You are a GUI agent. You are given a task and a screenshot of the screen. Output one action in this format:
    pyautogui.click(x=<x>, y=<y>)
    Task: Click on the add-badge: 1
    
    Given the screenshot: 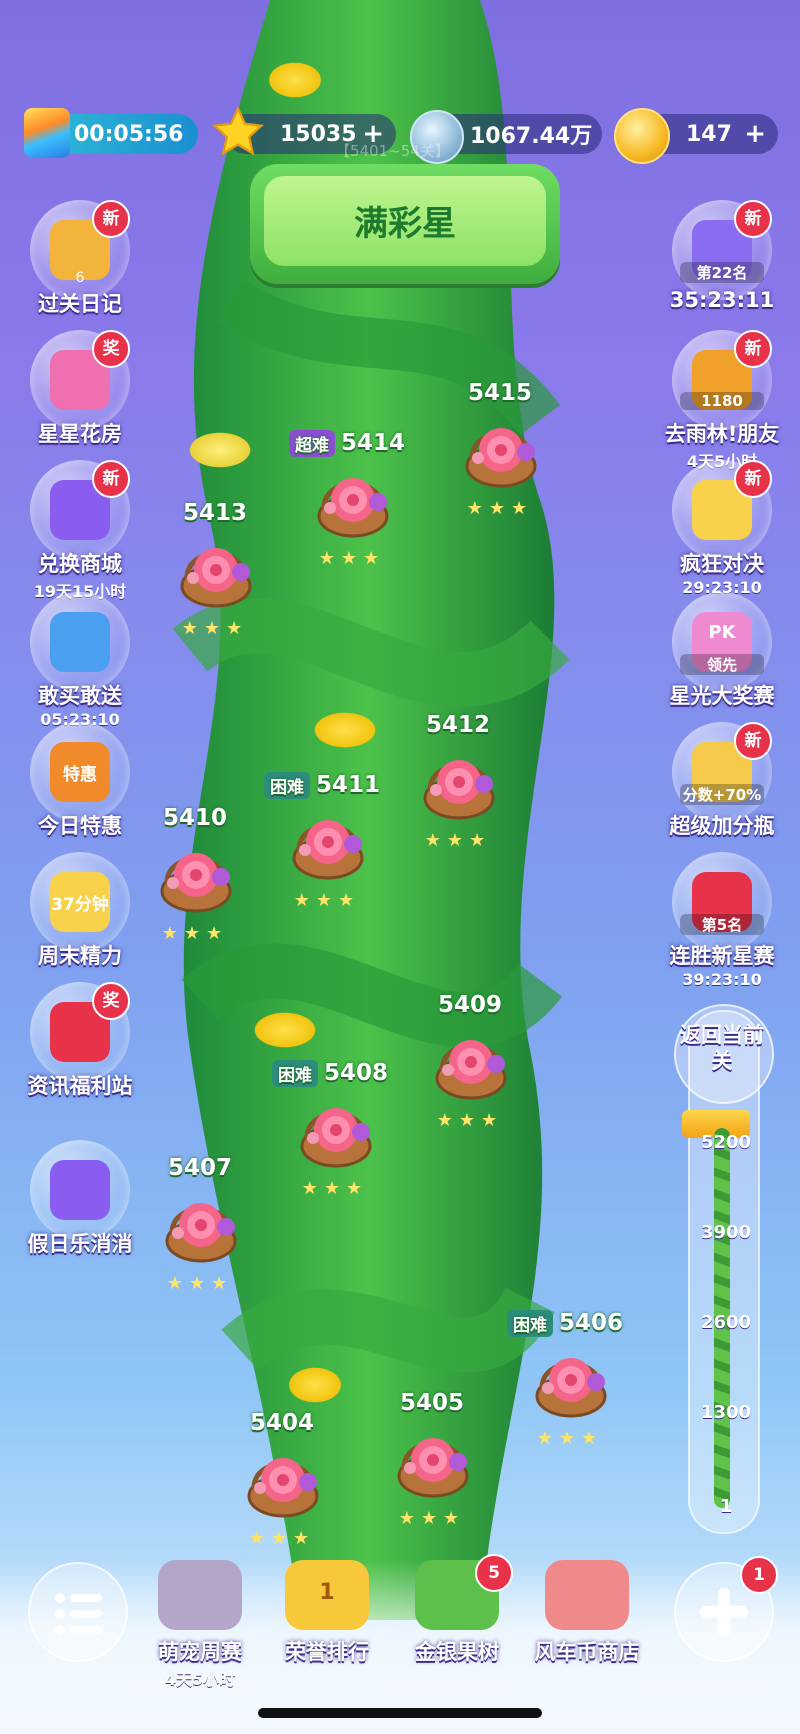 What is the action you would take?
    pyautogui.click(x=759, y=1575)
    